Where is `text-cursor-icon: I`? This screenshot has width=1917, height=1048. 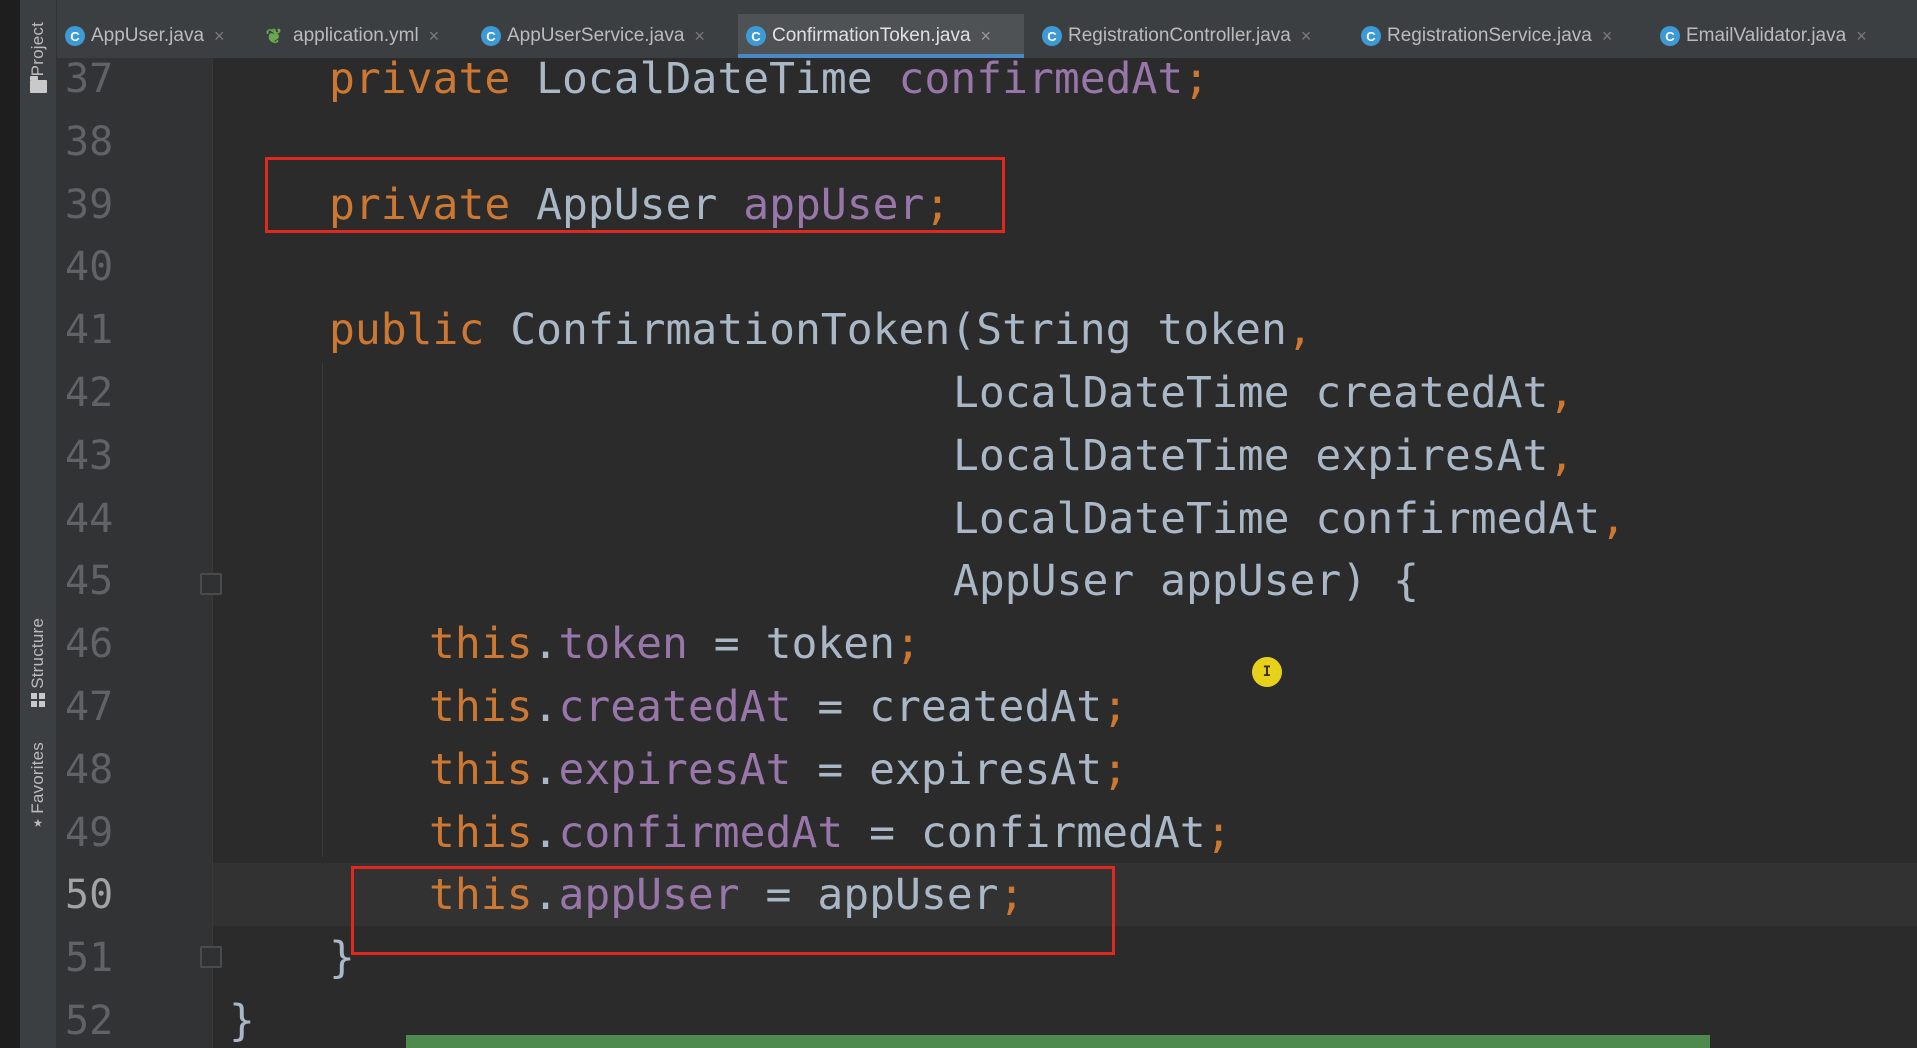 text-cursor-icon: I is located at coordinates (1267, 672).